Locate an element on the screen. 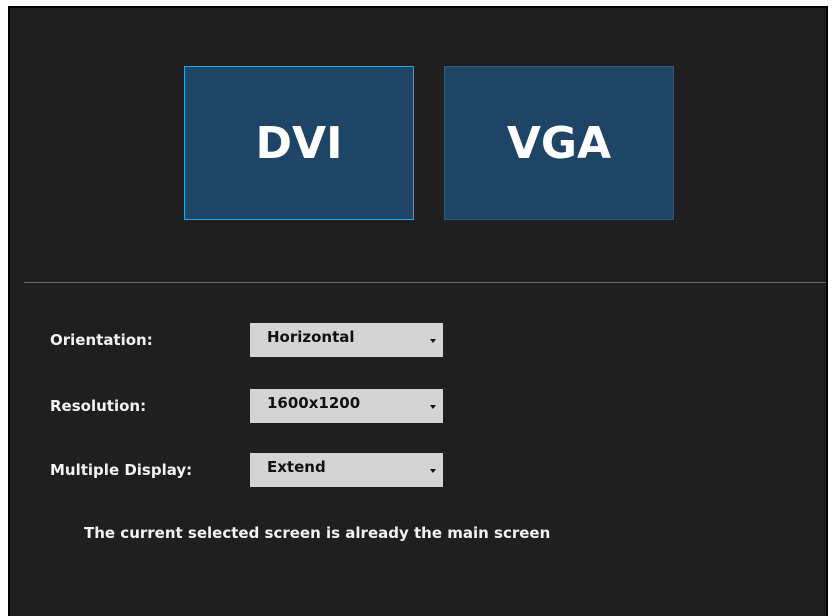 Image resolution: width=840 pixels, height=616 pixels. orientation-dropdown: Horizontal is located at coordinates (346, 340).